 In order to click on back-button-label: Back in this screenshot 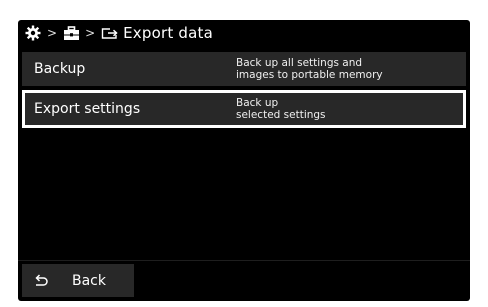, I will do `click(89, 280)`.